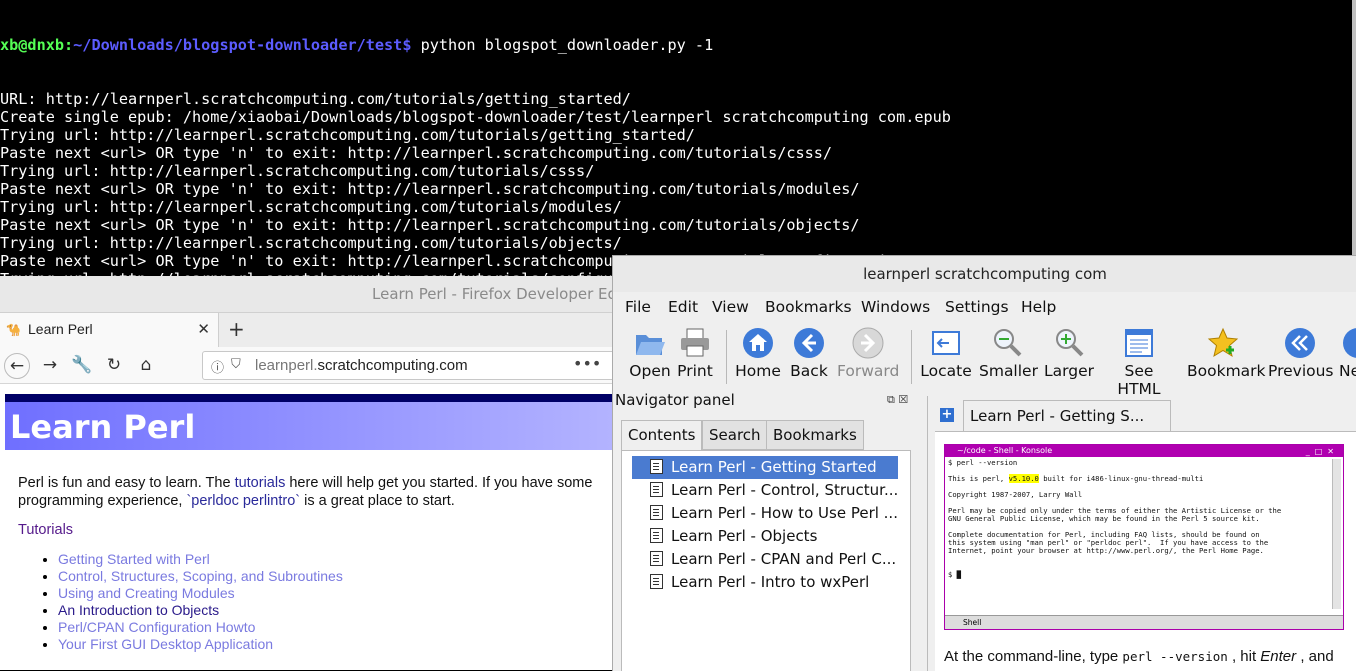 The width and height of the screenshot is (1356, 671). I want to click on list-item: Your First GUI Desktop Application, so click(200, 644).